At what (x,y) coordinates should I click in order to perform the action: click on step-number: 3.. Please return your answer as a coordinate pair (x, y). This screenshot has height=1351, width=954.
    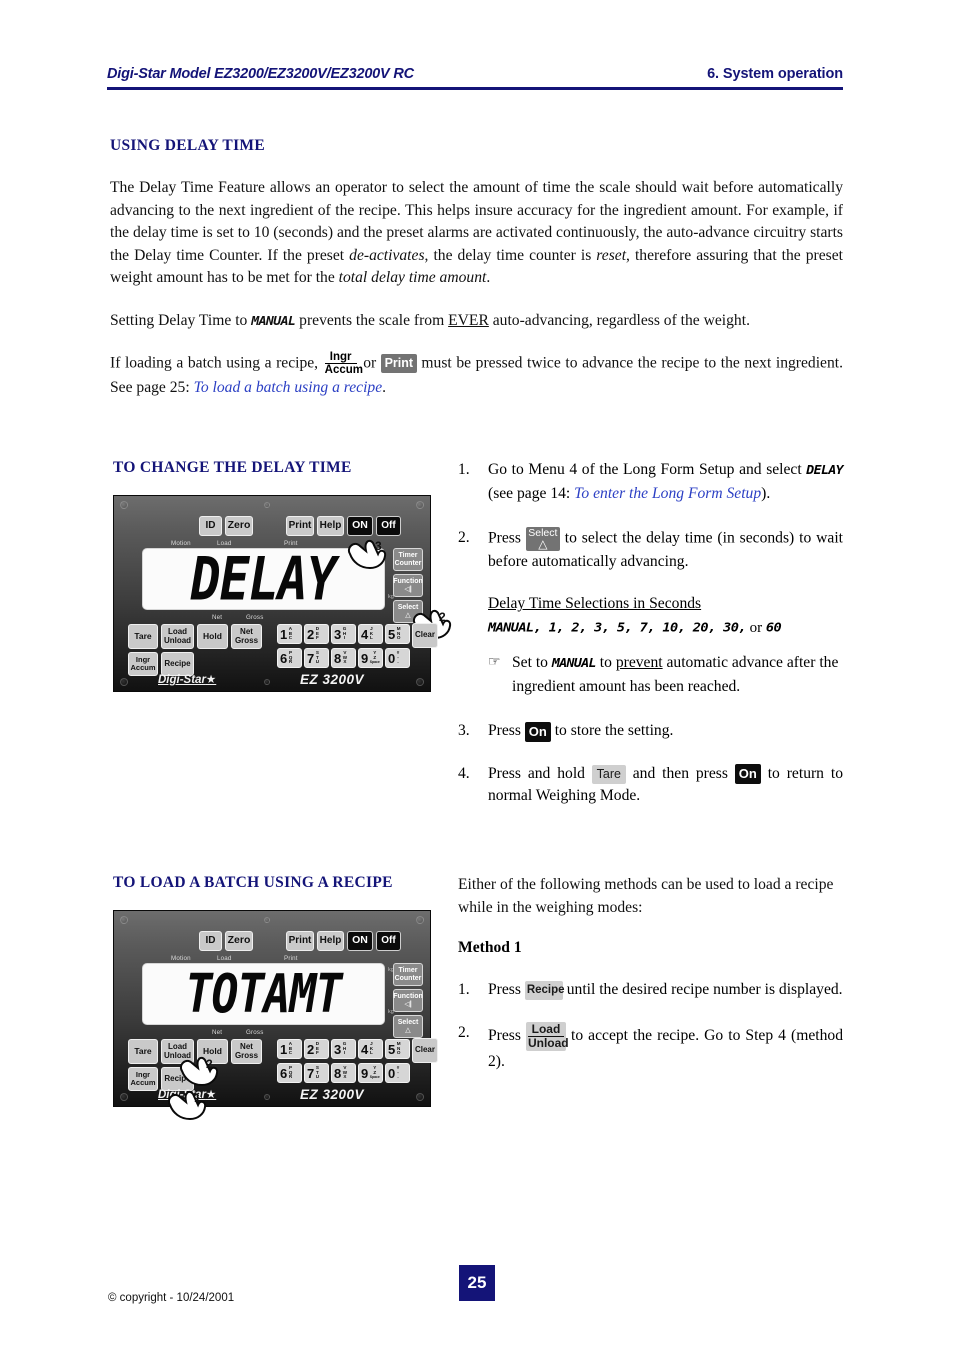
    Looking at the image, I should click on (464, 731).